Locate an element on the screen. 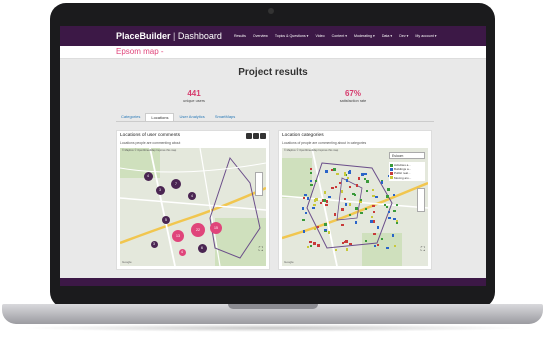  tab-categories: Categories is located at coordinates (130, 117).